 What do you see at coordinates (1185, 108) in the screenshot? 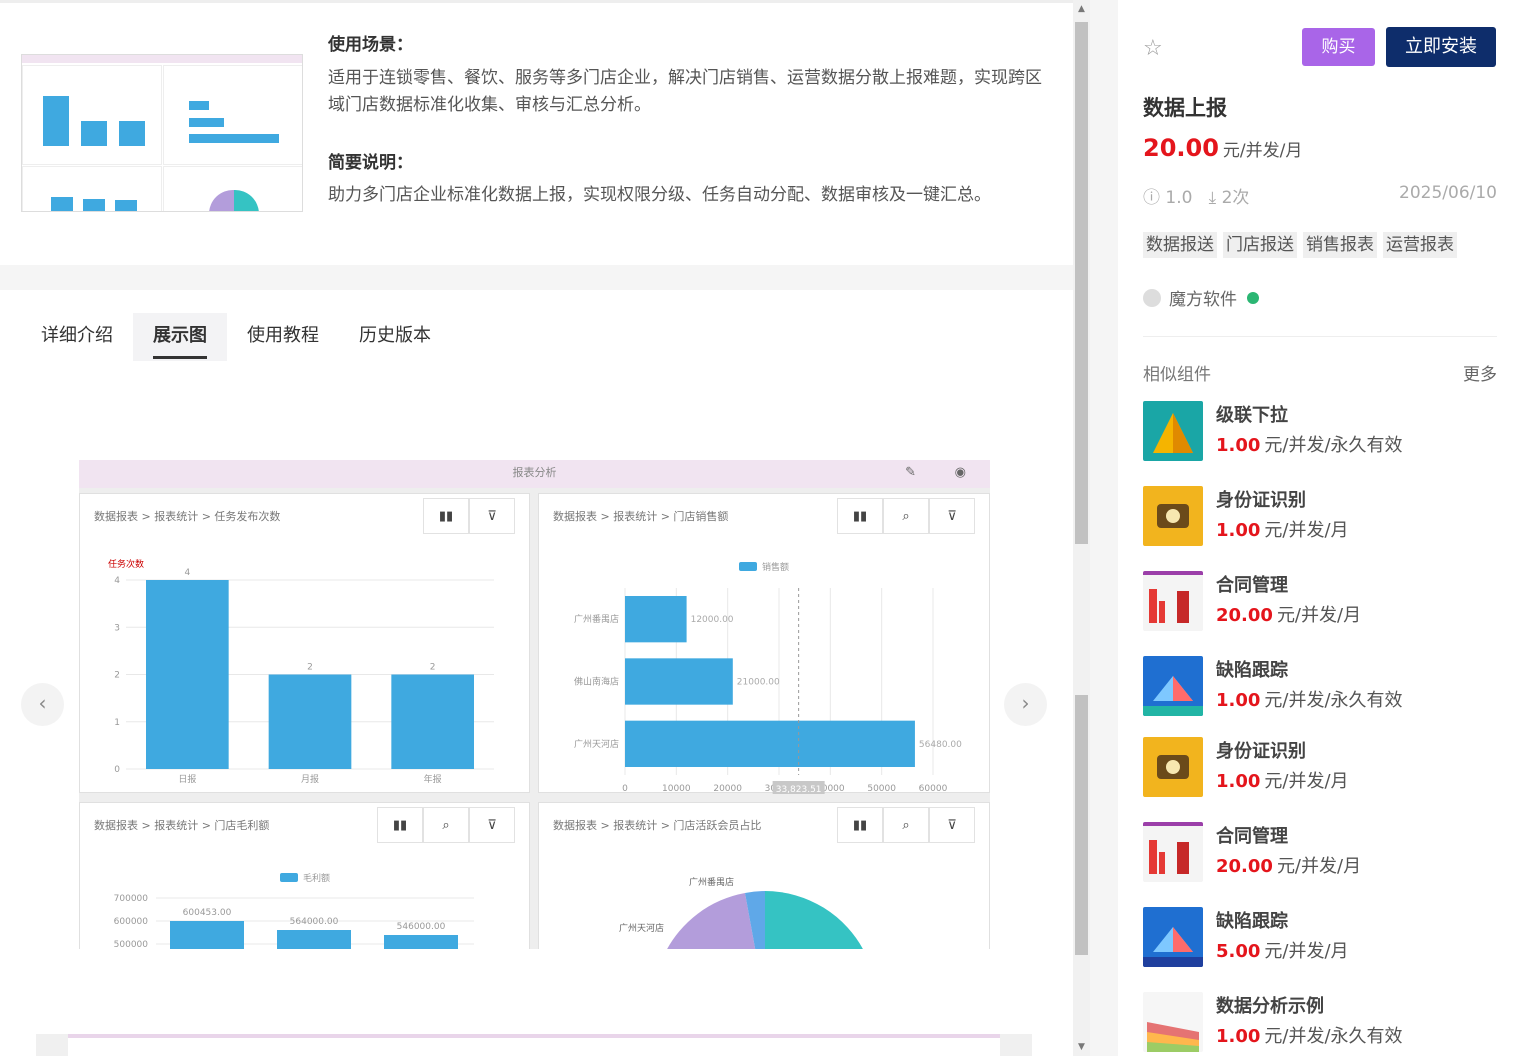
I see `product-title: 数据上报` at bounding box center [1185, 108].